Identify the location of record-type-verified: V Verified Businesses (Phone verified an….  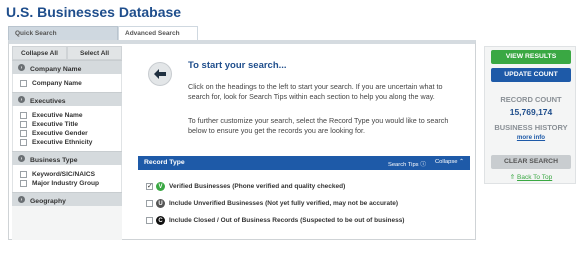
(245, 186).